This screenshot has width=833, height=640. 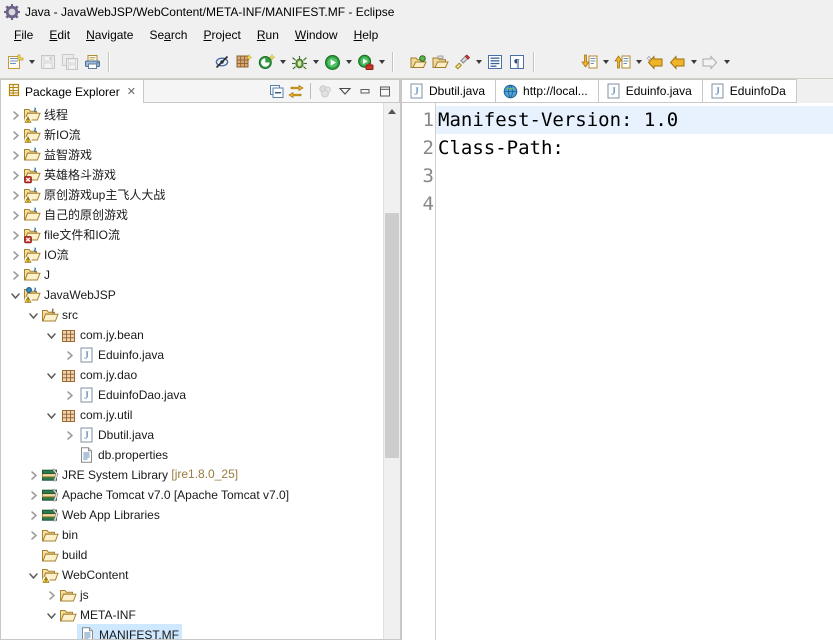 What do you see at coordinates (365, 91) in the screenshot?
I see `minimize-icon` at bounding box center [365, 91].